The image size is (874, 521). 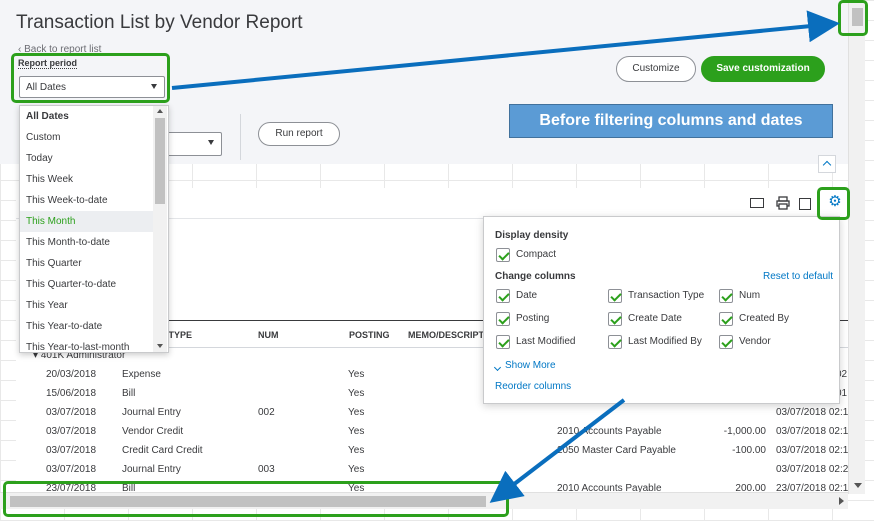 What do you see at coordinates (505, 50) in the screenshot?
I see `arrow-to-scrollbar` at bounding box center [505, 50].